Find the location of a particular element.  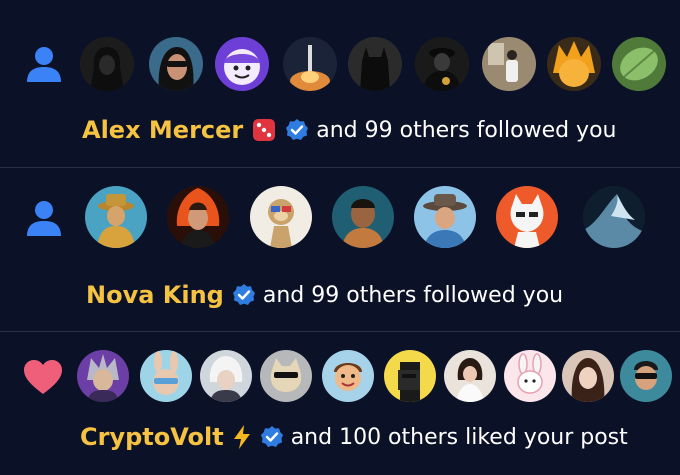

man-standing-avatar is located at coordinates (509, 64).